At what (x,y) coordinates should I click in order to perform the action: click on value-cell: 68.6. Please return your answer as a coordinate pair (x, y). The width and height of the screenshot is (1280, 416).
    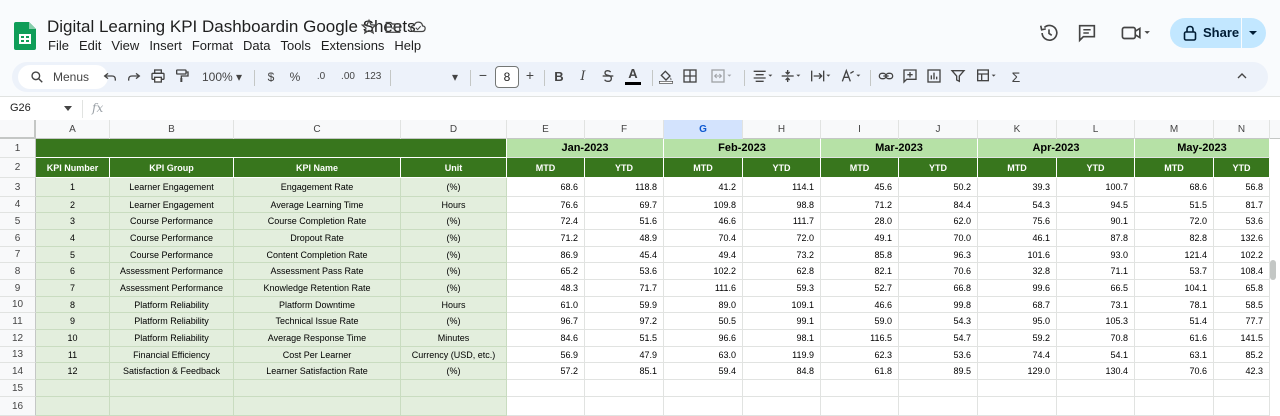
    Looking at the image, I should click on (546, 187).